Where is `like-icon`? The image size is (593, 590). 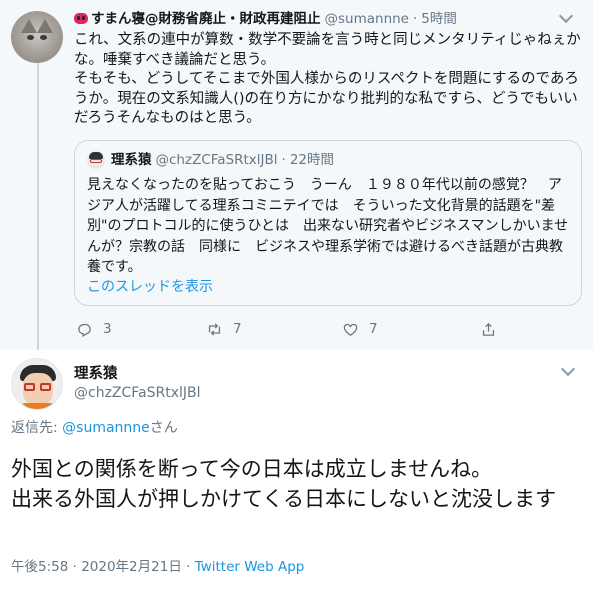 like-icon is located at coordinates (350, 329).